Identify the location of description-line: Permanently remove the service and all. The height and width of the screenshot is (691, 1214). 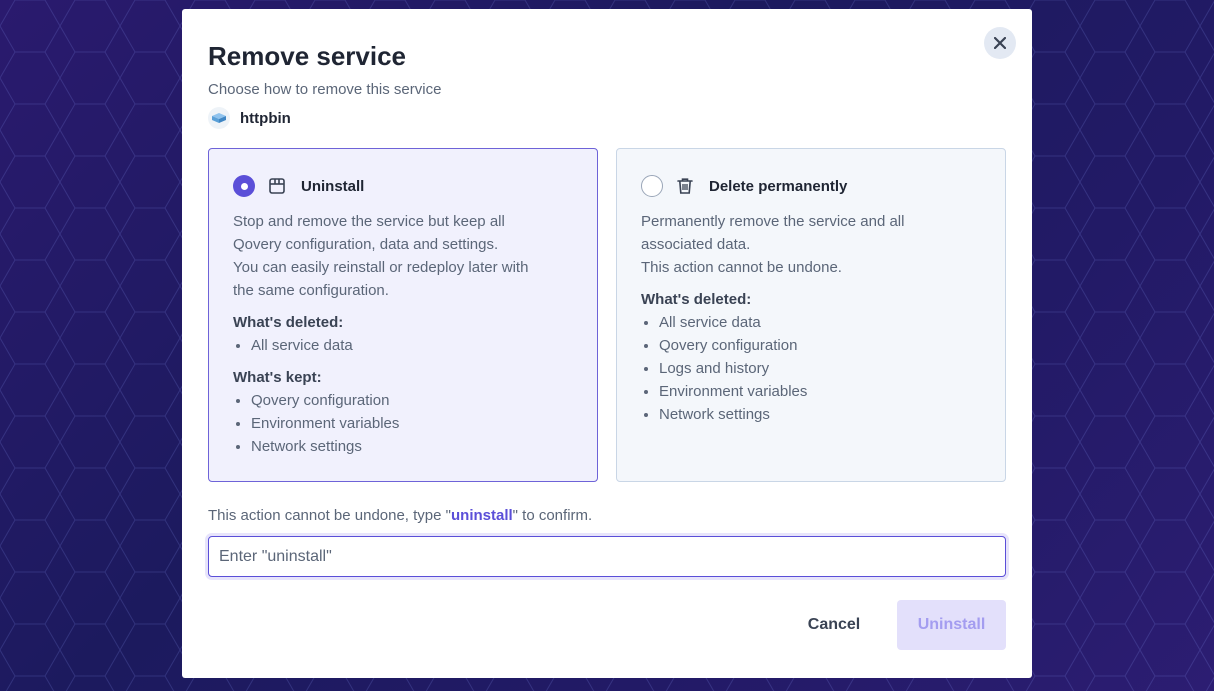
(773, 221).